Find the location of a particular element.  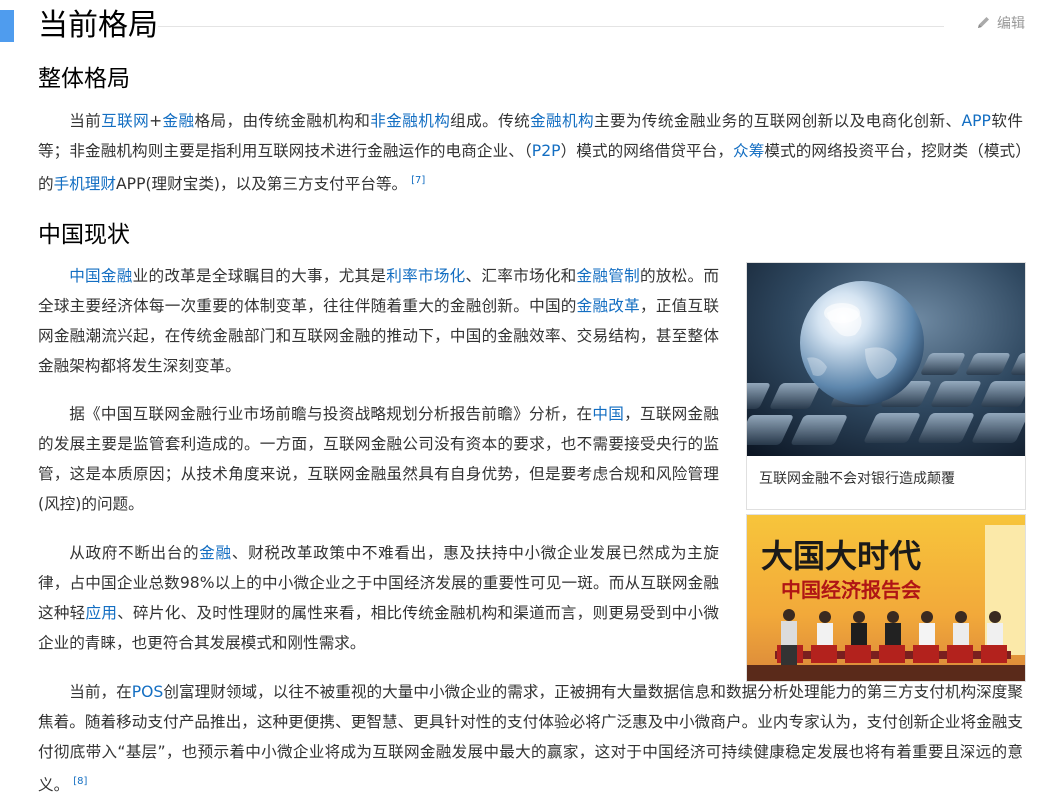

subsection-title-china: 中国现状 is located at coordinates (84, 235).